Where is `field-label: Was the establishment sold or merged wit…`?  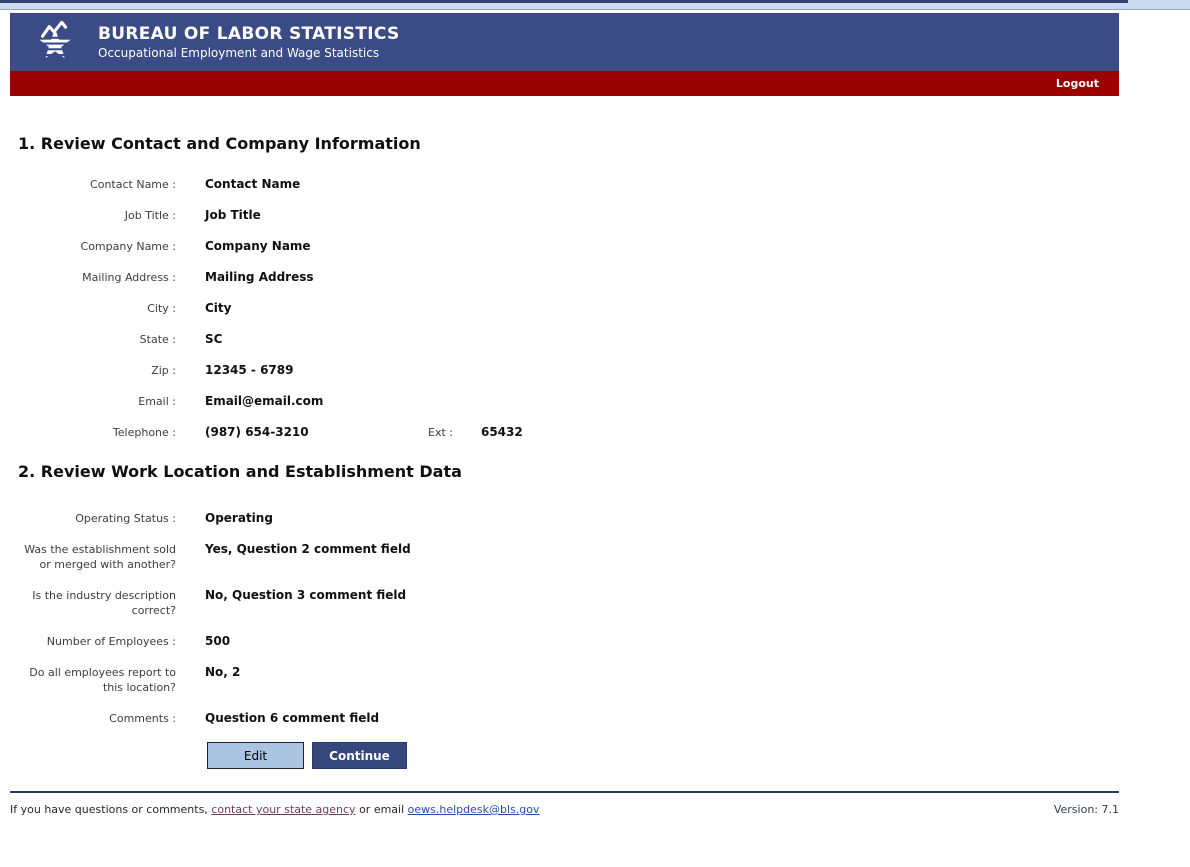
field-label: Was the establishment sold or merged wit… is located at coordinates (100, 557).